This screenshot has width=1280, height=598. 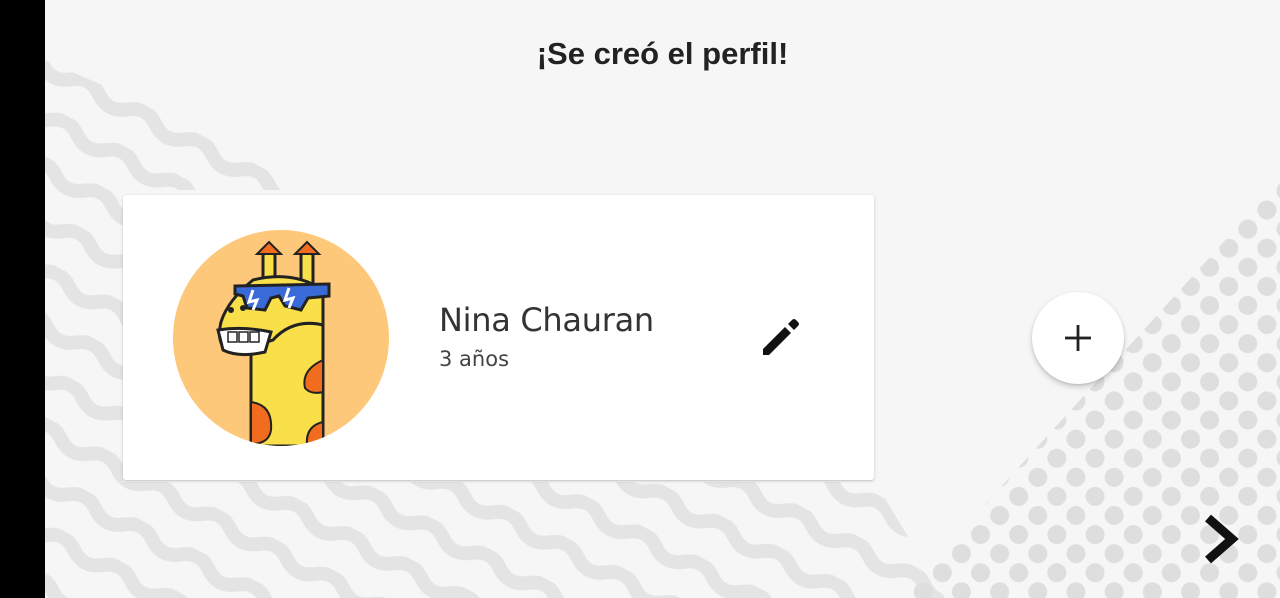 I want to click on profile-name: Nina Chauran, so click(x=546, y=320).